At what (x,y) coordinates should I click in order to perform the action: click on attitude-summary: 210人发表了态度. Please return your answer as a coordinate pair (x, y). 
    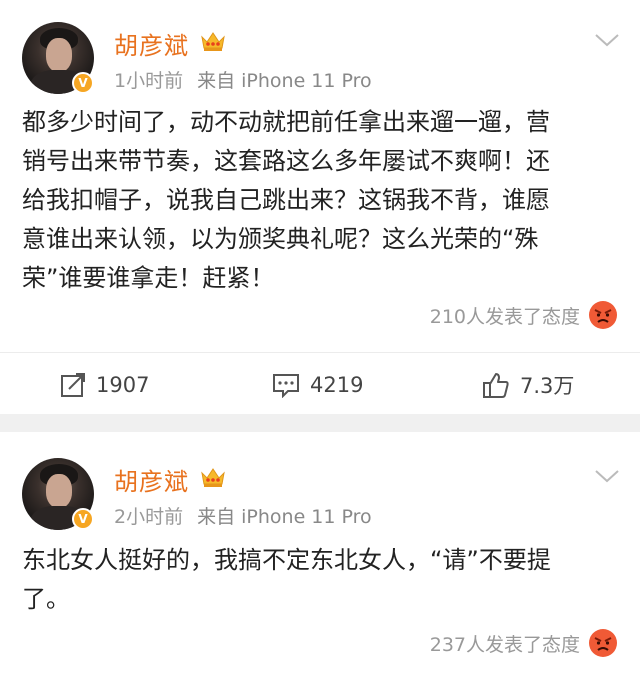
    Looking at the image, I should click on (524, 315).